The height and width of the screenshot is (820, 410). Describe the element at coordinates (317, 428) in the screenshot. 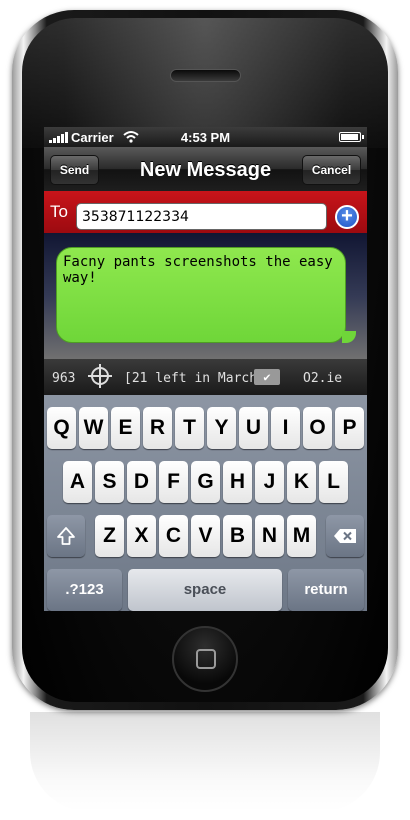

I see `key-o: O` at that location.